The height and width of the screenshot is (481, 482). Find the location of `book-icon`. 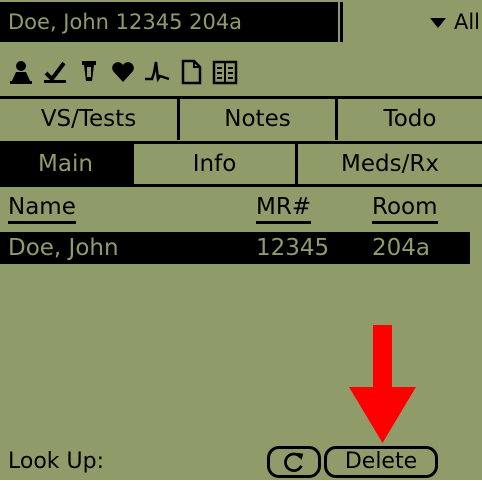

book-icon is located at coordinates (225, 72).